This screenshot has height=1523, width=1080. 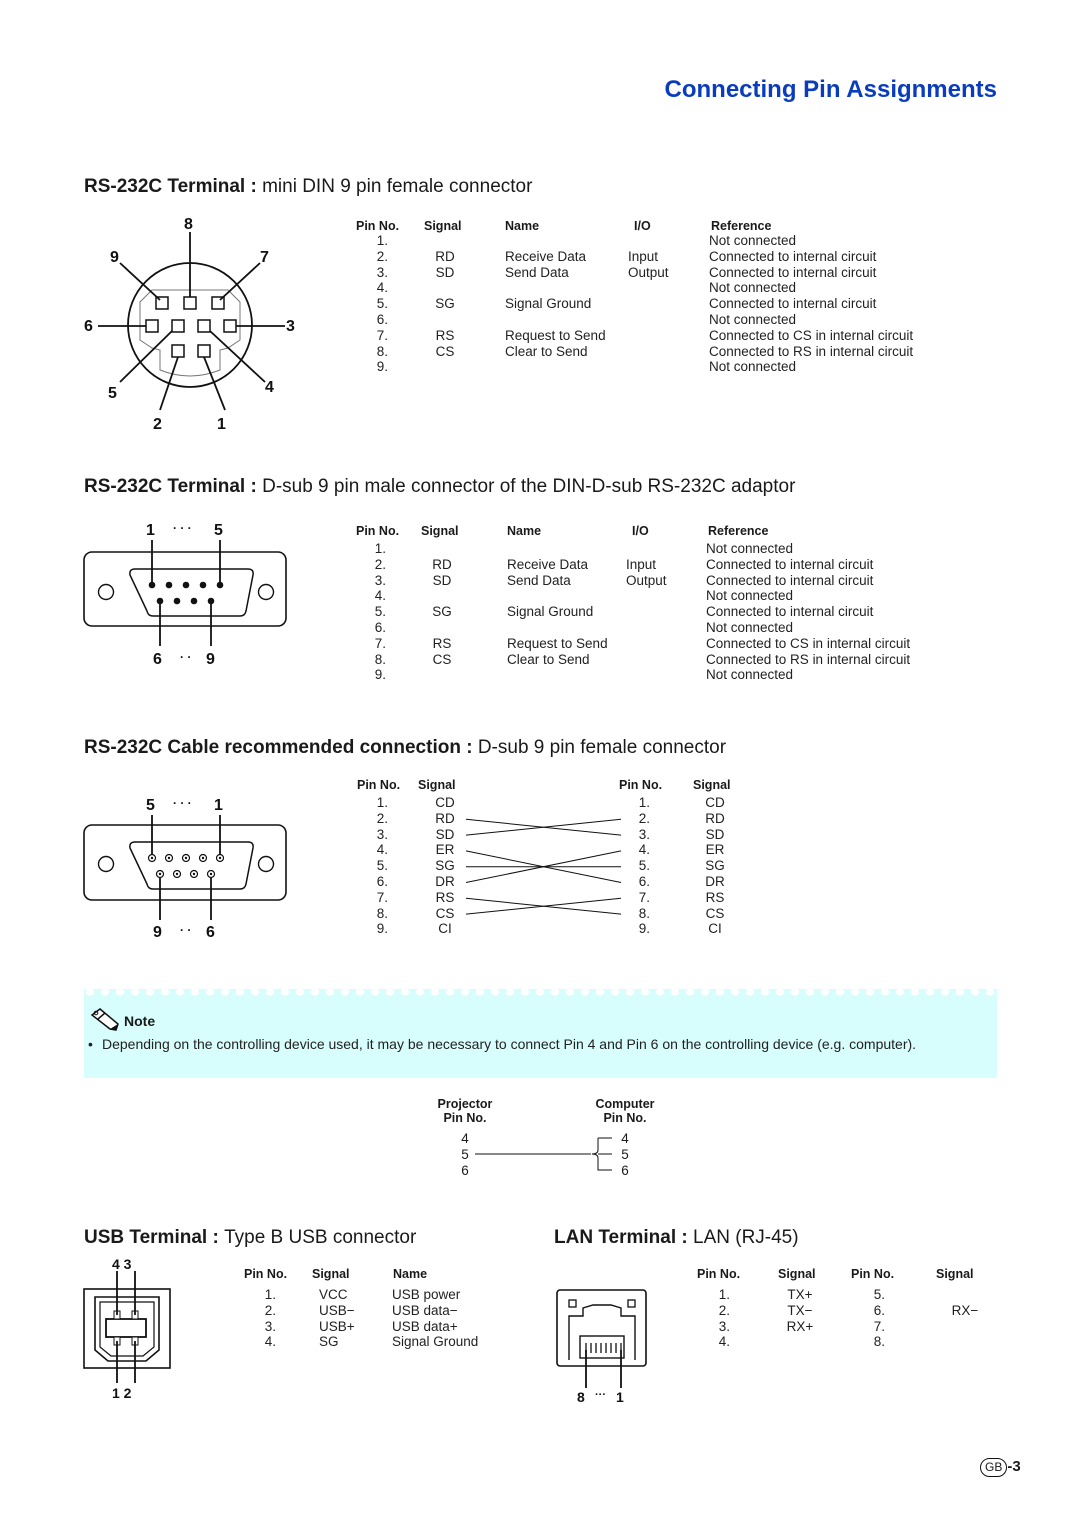 What do you see at coordinates (435, 1342) in the screenshot?
I see `signal-name: Signal Ground` at bounding box center [435, 1342].